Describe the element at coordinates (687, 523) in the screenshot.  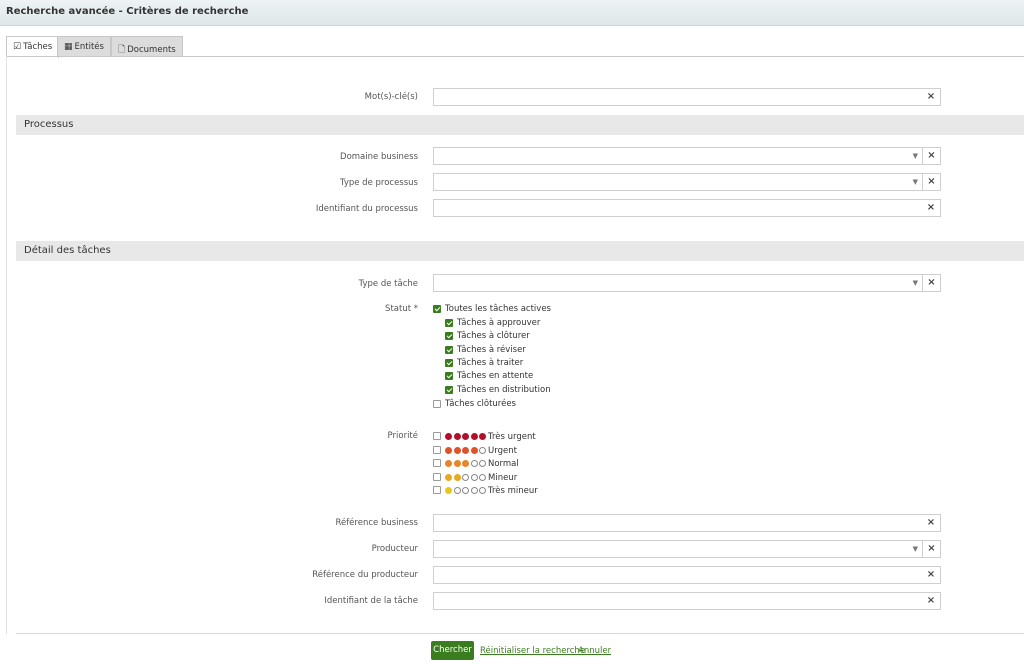
I see `ref-business-input: ×` at that location.